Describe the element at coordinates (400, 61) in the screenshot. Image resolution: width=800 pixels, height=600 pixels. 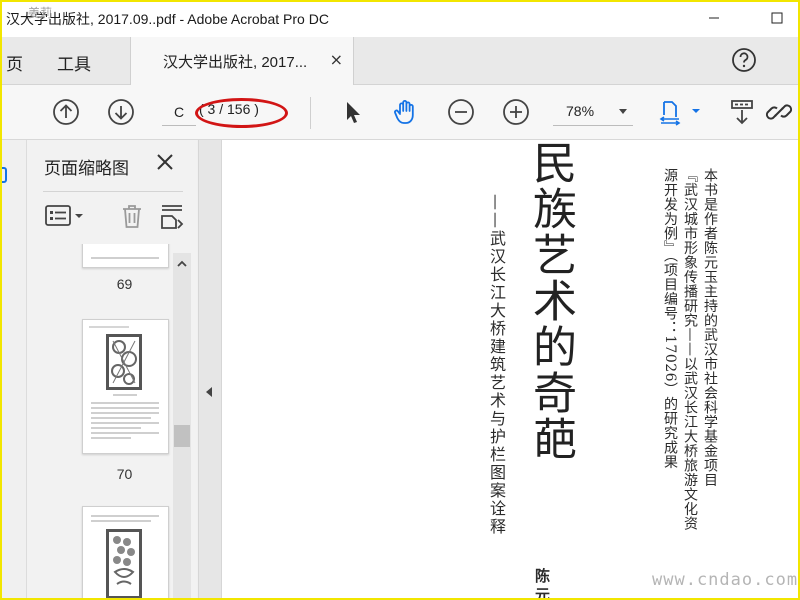
I see `tab-bar: 页 工具 汉大学出版社, 2017... ×` at that location.